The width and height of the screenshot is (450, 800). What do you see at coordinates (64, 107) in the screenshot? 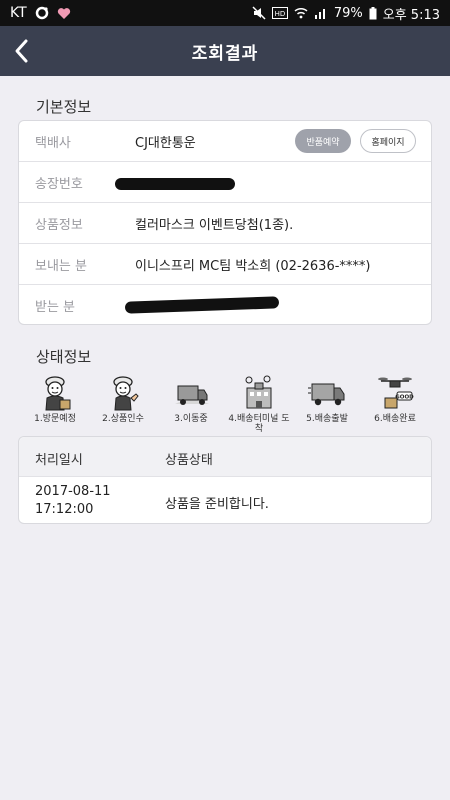
I see `basic-info-title: 기본정보` at bounding box center [64, 107].